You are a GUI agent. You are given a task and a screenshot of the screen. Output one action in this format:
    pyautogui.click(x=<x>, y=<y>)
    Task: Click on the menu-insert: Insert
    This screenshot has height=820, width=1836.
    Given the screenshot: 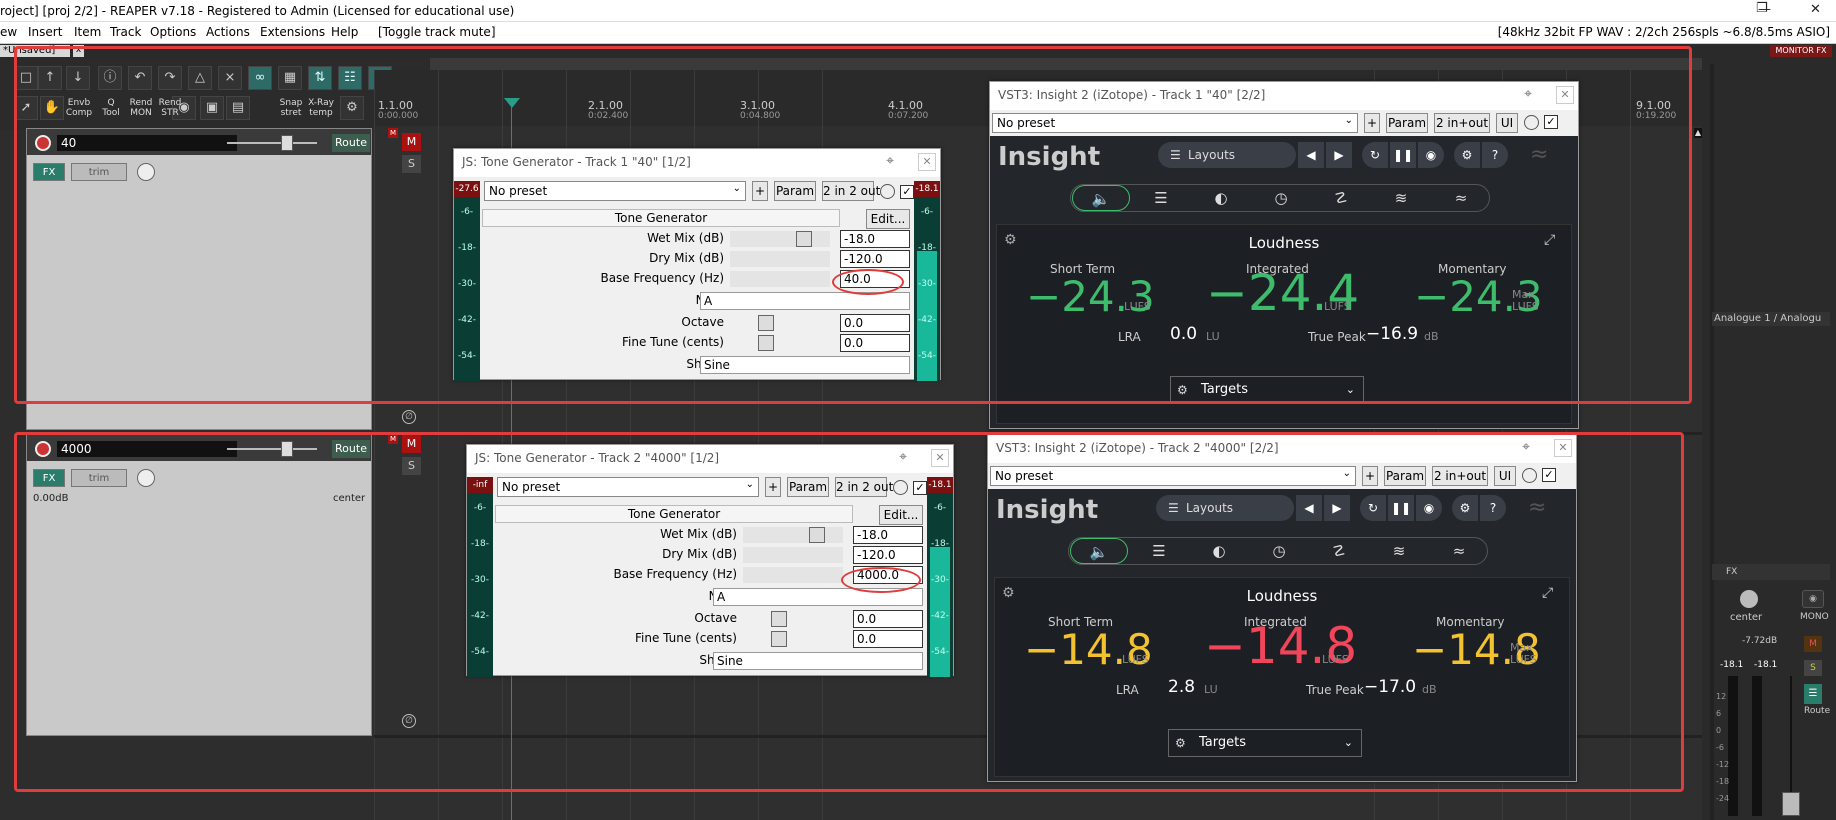 What is the action you would take?
    pyautogui.click(x=45, y=32)
    